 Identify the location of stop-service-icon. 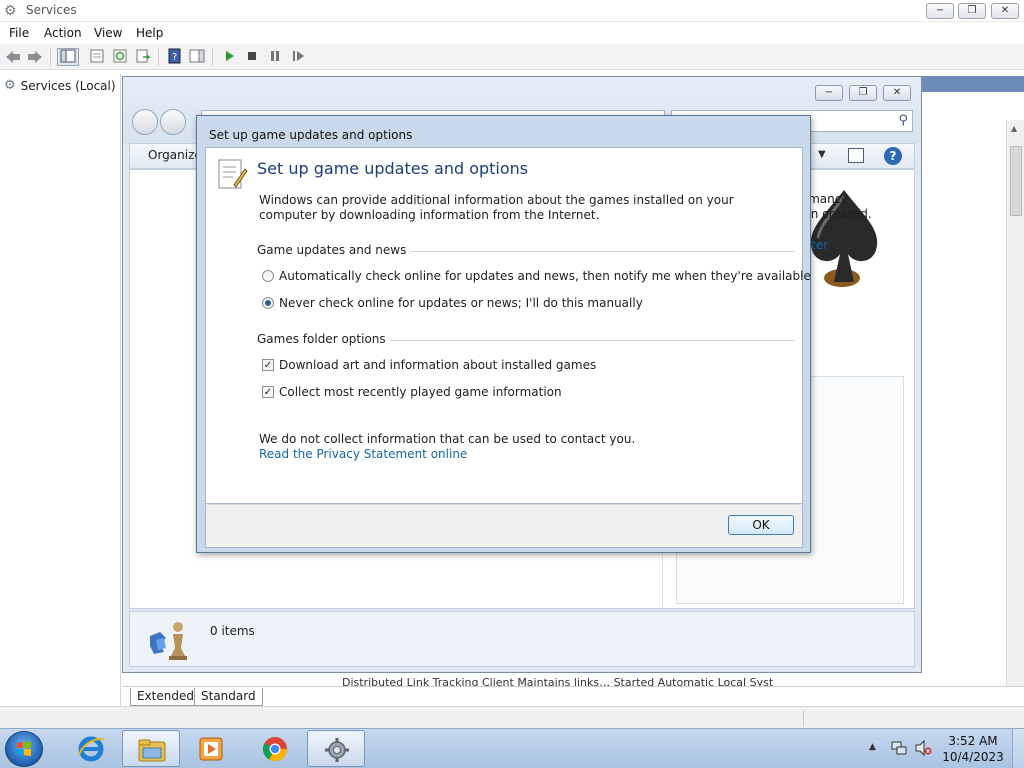
(252, 57).